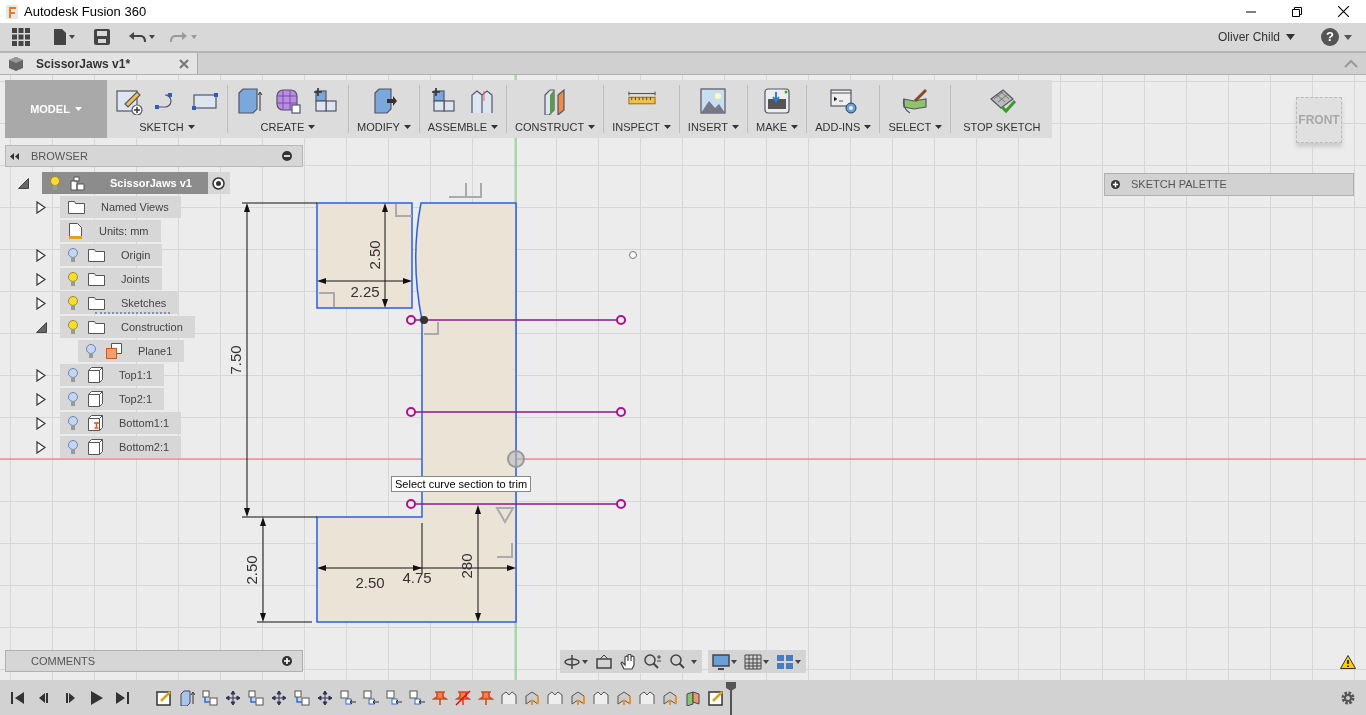 This screenshot has width=1366, height=715. What do you see at coordinates (127, 327) in the screenshot?
I see `tree-item: Construction` at bounding box center [127, 327].